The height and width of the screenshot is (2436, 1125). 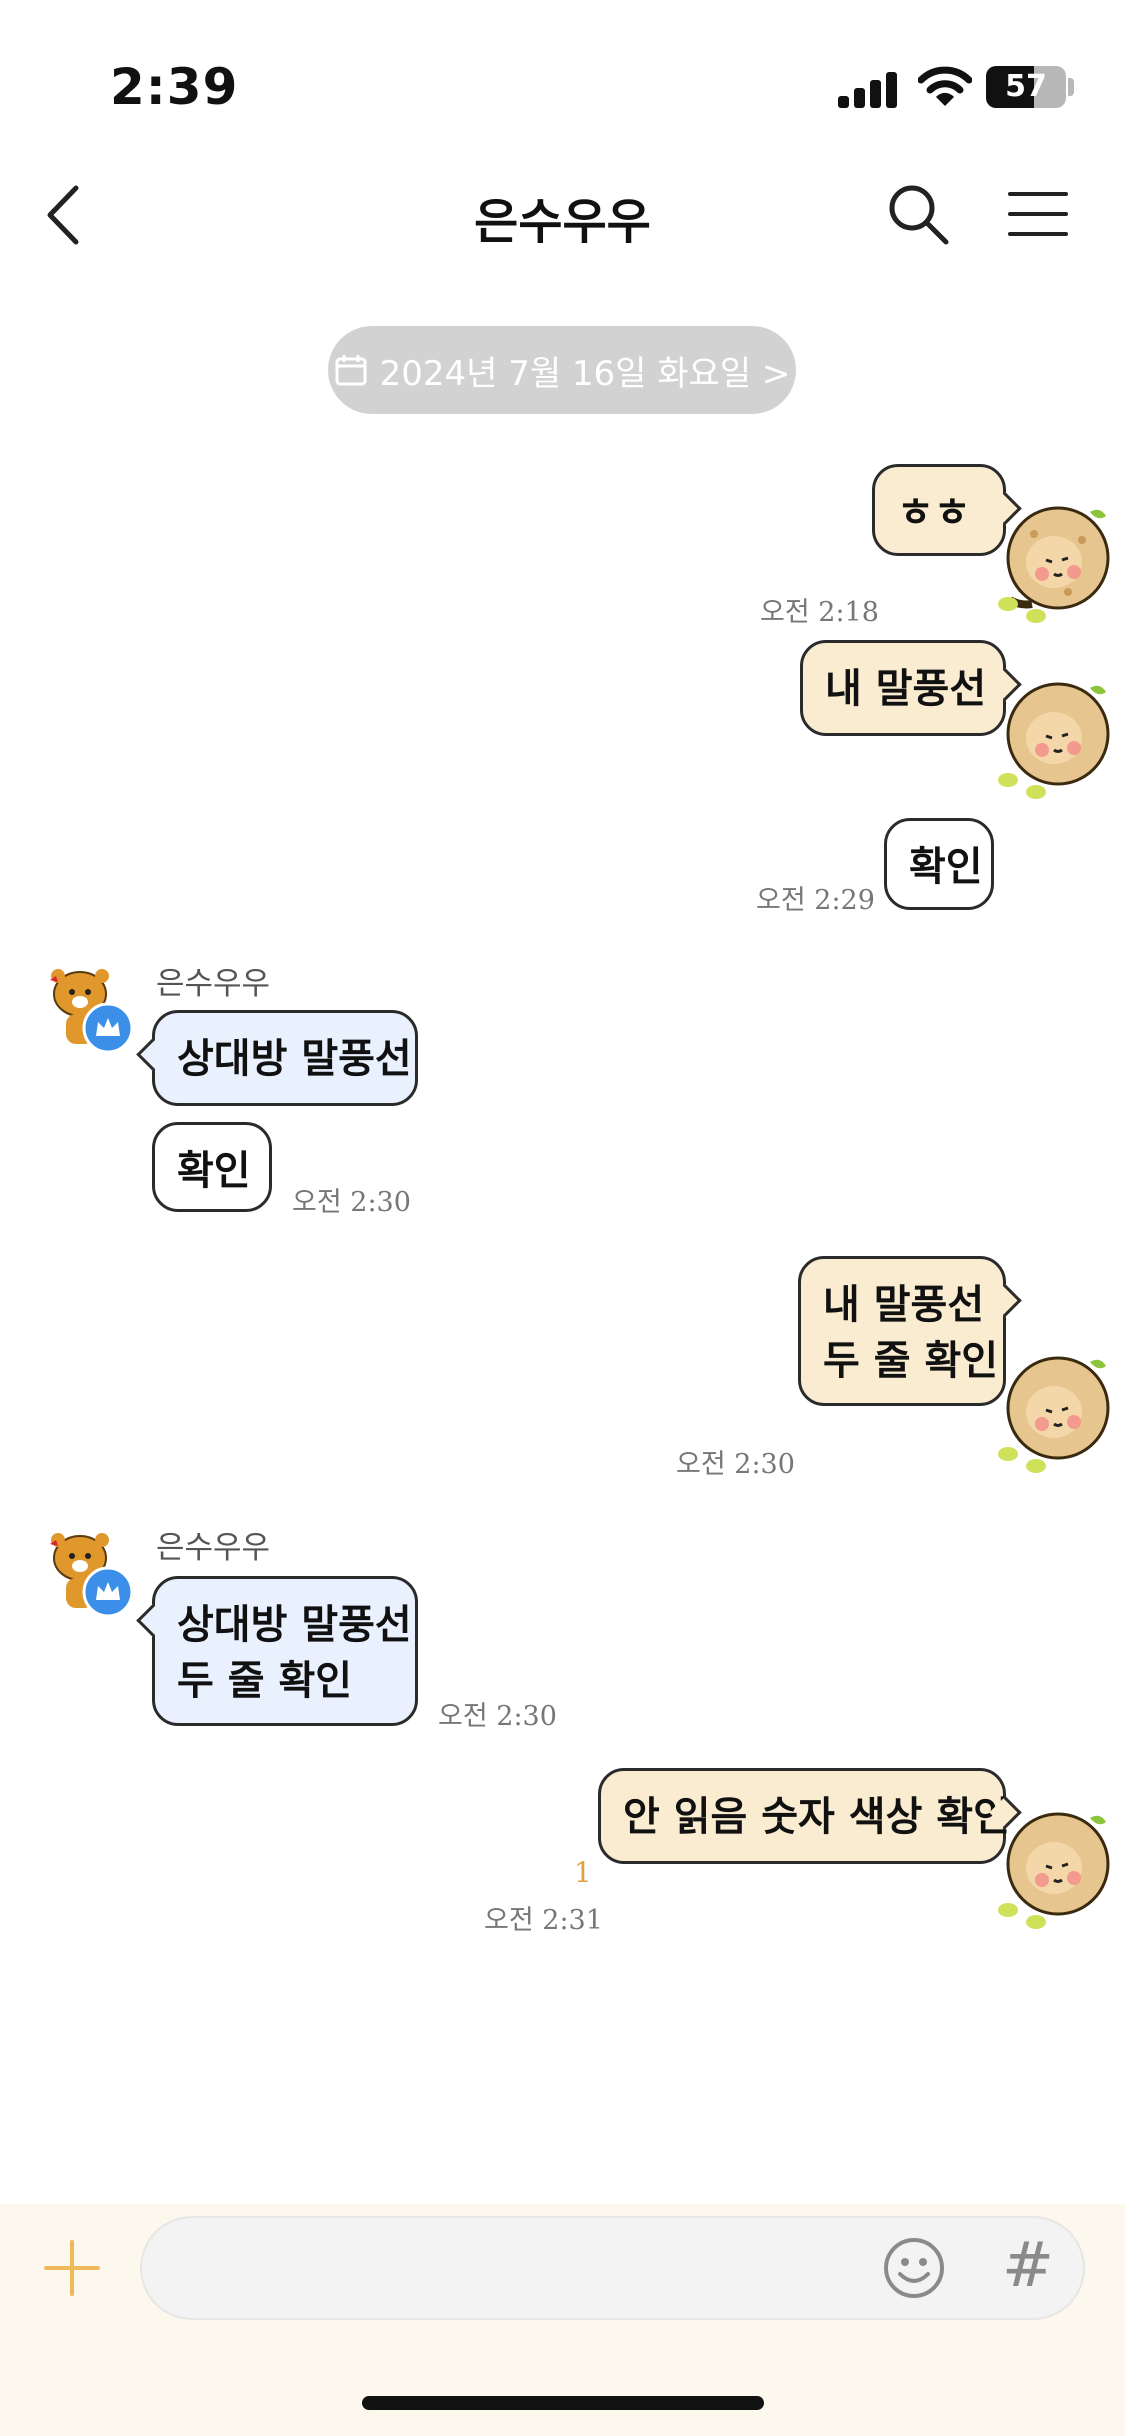 I want to click on status-time: 2:39, so click(x=174, y=87).